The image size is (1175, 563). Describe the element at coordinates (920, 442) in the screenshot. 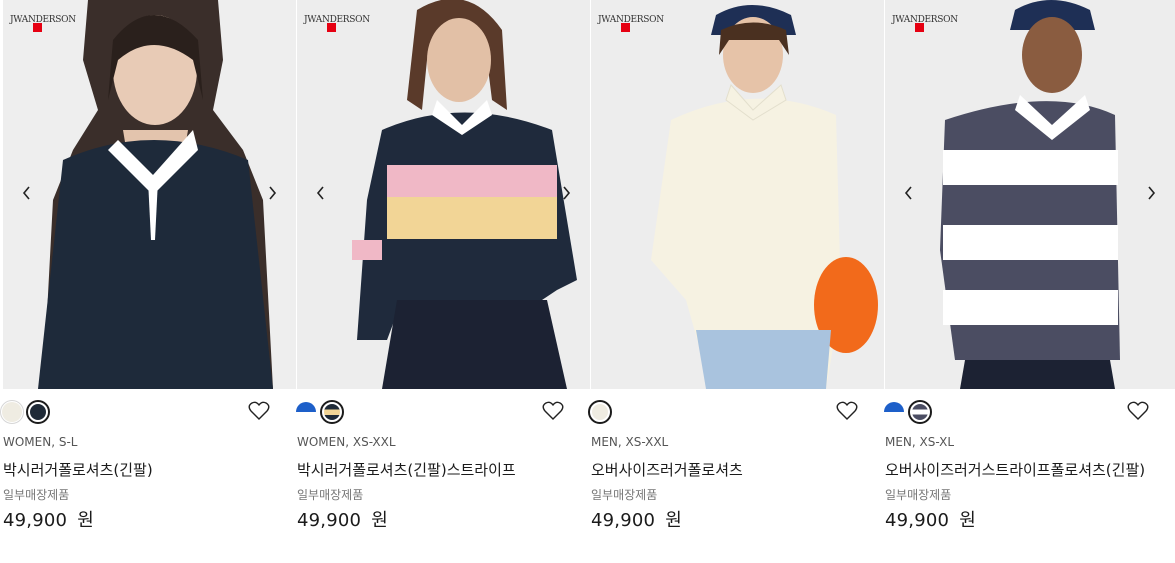

I see `gender-size: MEN, XS-XL` at that location.